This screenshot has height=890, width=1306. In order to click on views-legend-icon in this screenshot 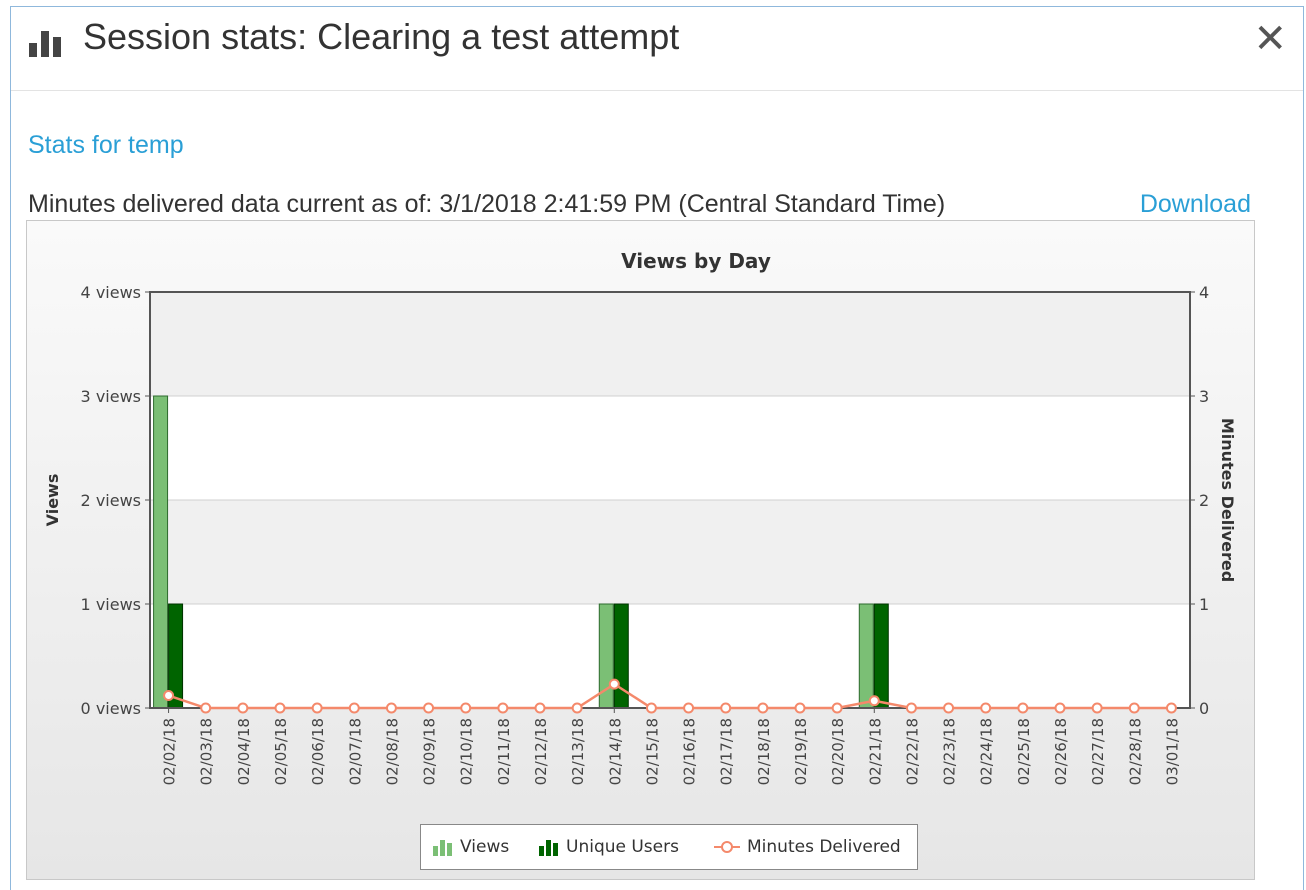, I will do `click(442, 848)`.